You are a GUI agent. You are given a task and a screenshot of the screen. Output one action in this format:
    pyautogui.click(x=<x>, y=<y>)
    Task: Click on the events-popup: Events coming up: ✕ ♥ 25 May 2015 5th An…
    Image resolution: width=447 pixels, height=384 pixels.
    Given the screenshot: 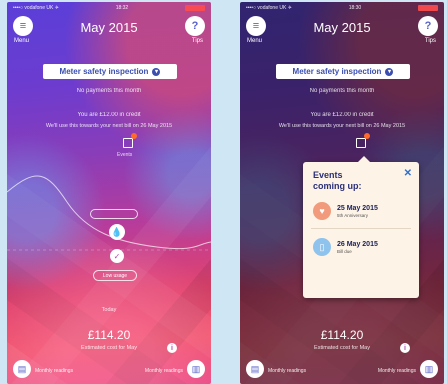 What is the action you would take?
    pyautogui.click(x=361, y=227)
    